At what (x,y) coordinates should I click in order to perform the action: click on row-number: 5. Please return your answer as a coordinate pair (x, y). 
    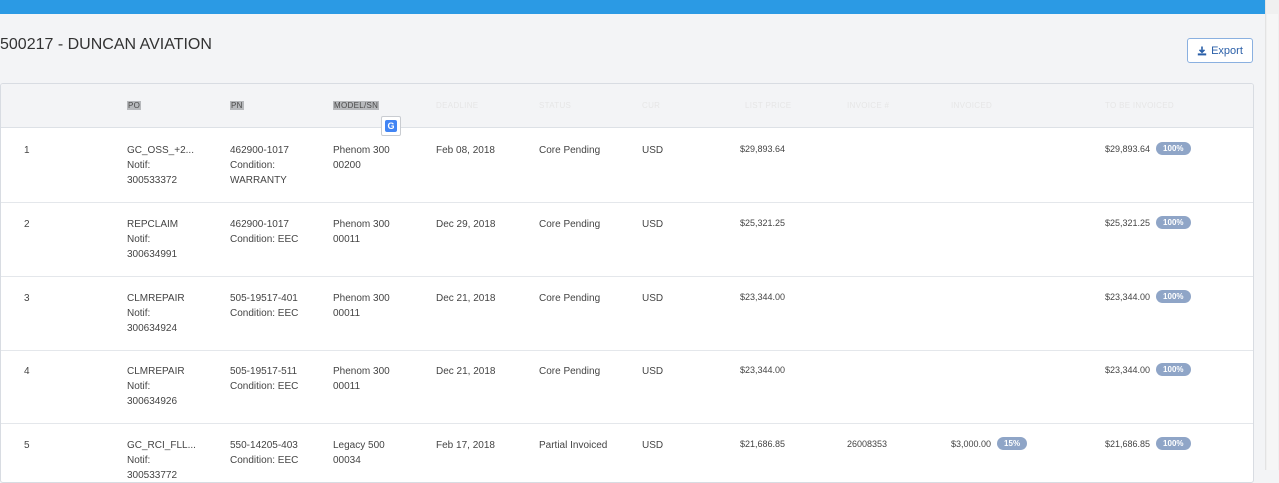
    Looking at the image, I should click on (27, 445).